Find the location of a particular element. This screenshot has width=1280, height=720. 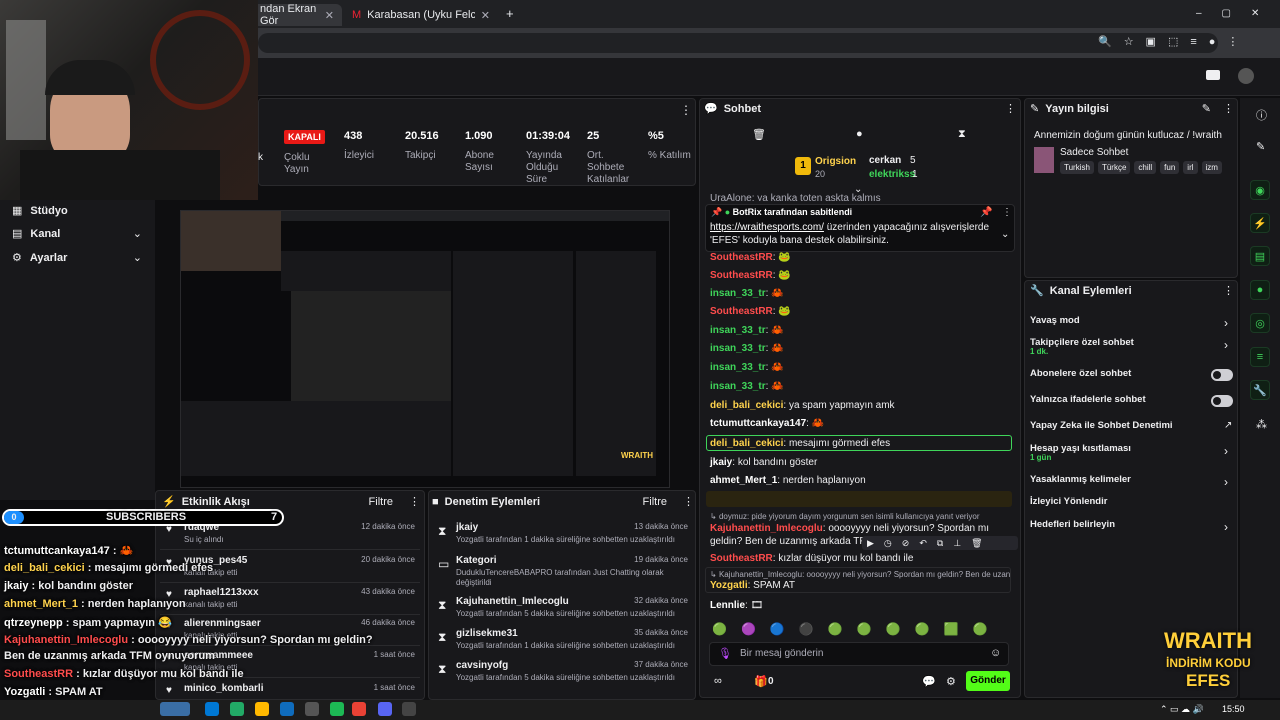

chat-icon: ● is located at coordinates (1260, 290).